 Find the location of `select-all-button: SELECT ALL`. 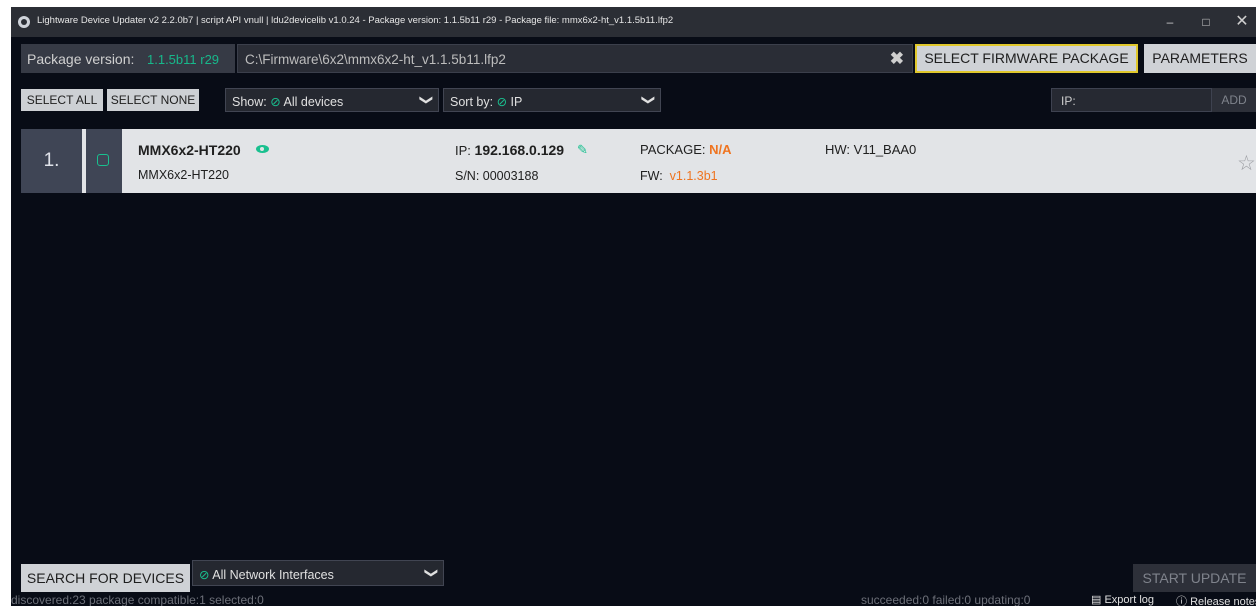

select-all-button: SELECT ALL is located at coordinates (62, 100).